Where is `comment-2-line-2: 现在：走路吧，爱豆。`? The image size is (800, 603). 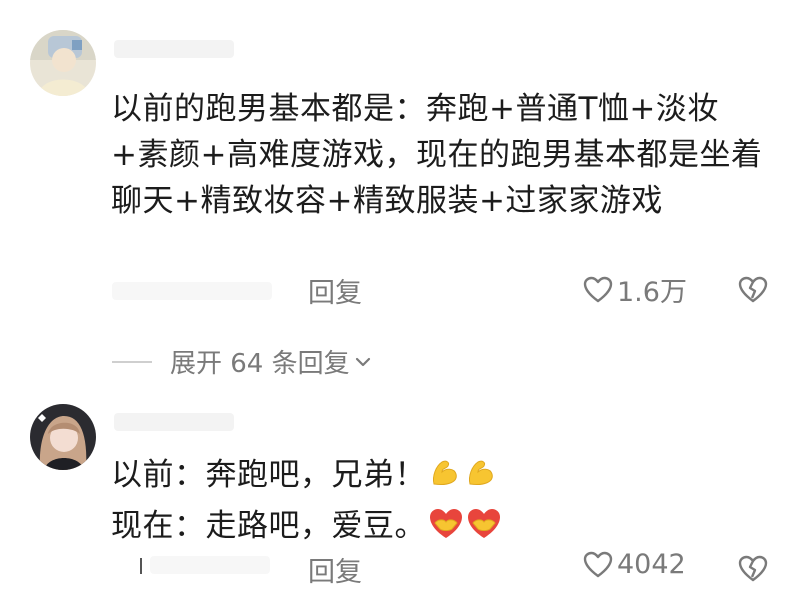
comment-2-line-2: 现在：走路吧，爱豆。 is located at coordinates (436, 528).